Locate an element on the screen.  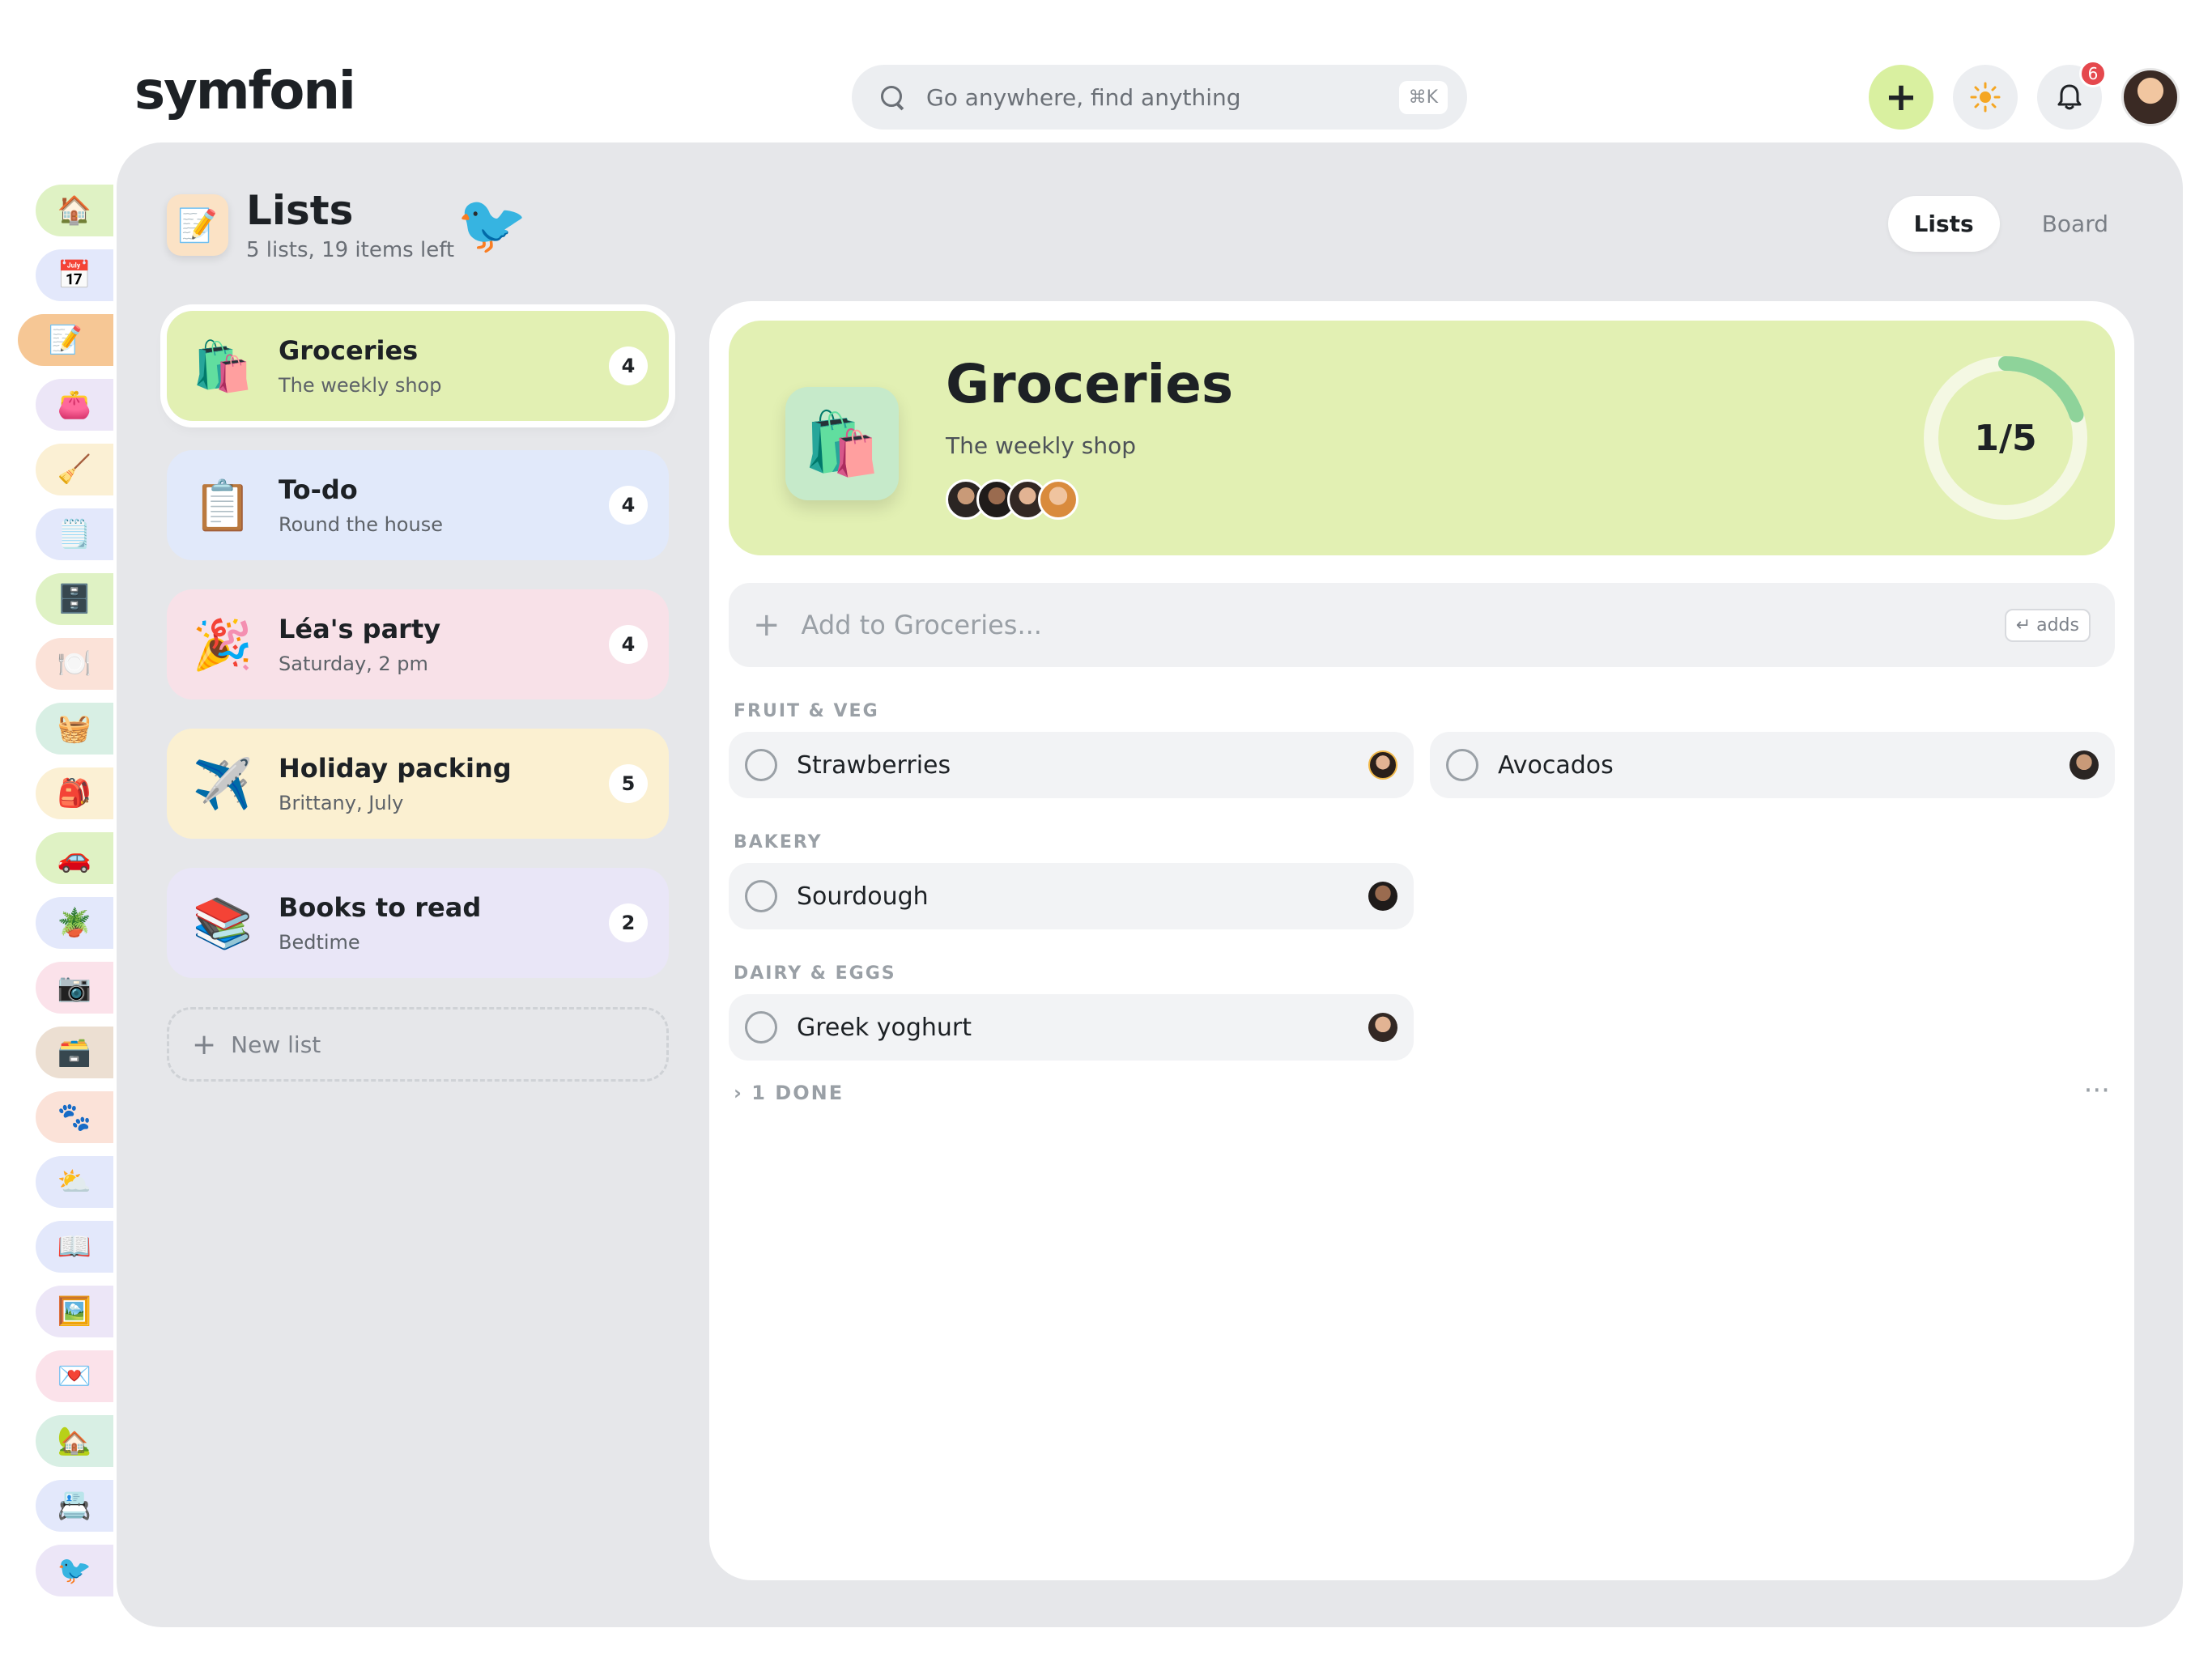
page-header: 📝 Lists 5 lists, 19 items left is located at coordinates (311, 225).